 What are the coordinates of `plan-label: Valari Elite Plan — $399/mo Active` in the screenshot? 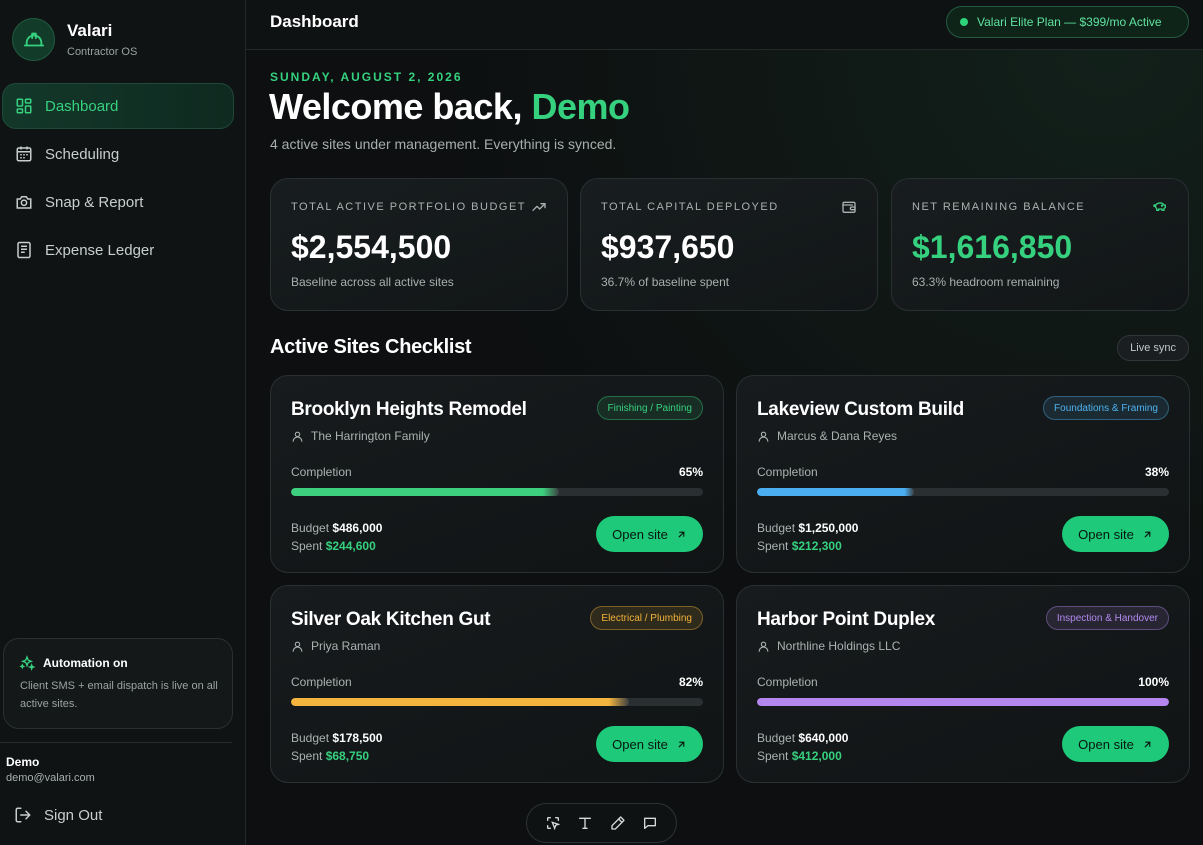 It's located at (1069, 22).